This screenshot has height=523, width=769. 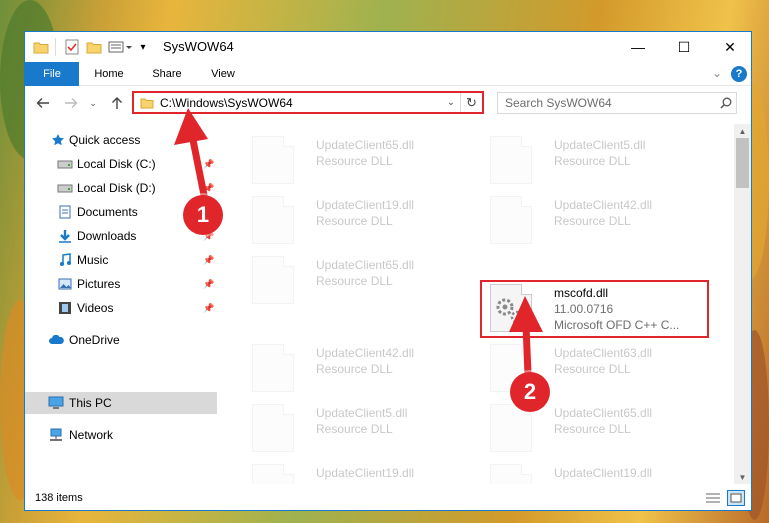 I want to click on folder-icon, so click(x=41, y=47).